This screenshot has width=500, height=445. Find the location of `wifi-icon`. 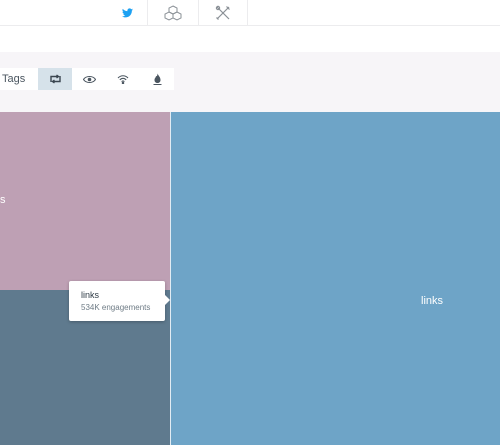

wifi-icon is located at coordinates (123, 79).